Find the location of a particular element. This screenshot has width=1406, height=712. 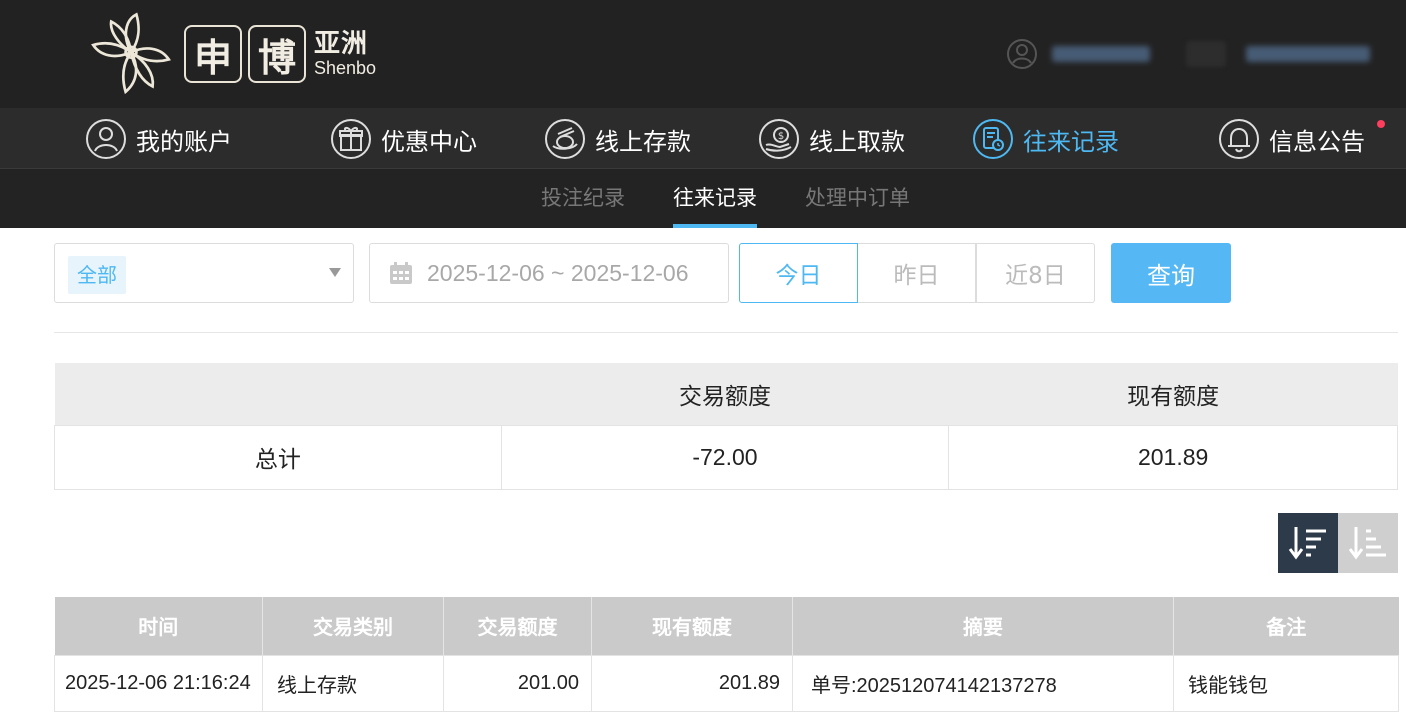

records-icon is located at coordinates (993, 139).